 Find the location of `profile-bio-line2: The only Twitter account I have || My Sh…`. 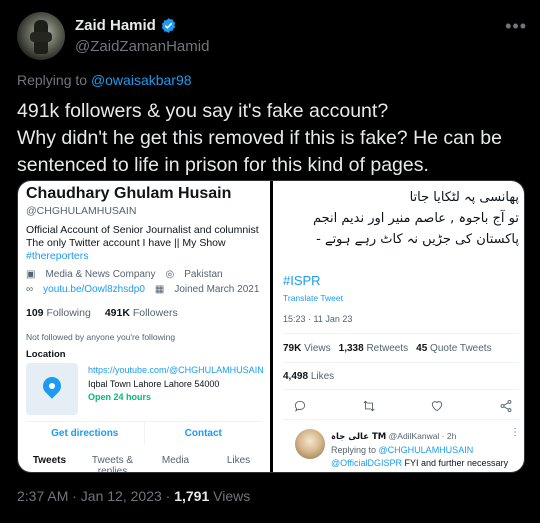

profile-bio-line2: The only Twitter account I have || My Sh… is located at coordinates (126, 243).